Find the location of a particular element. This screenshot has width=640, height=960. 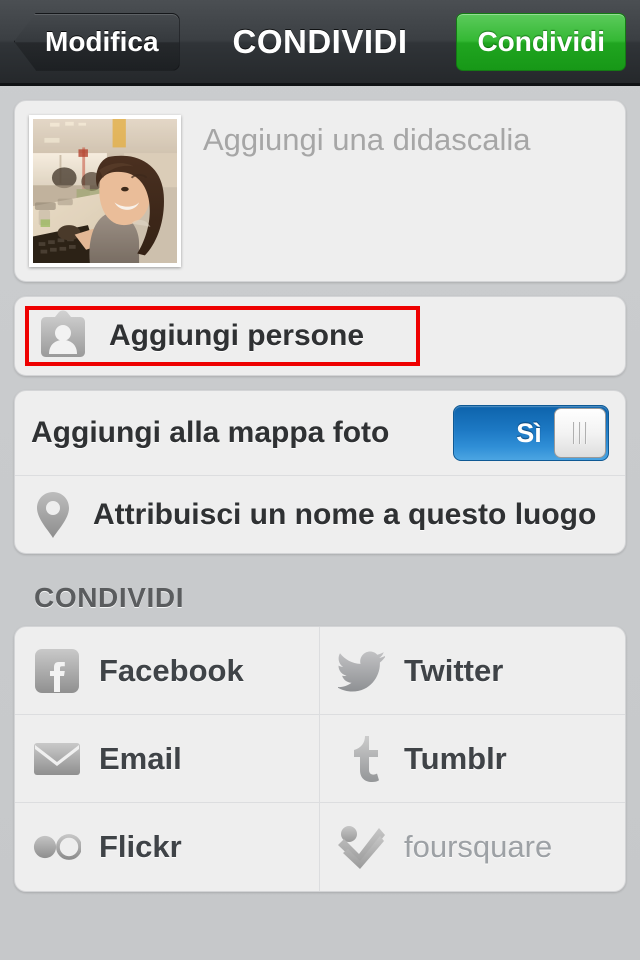

facebook-icon is located at coordinates (57, 671).